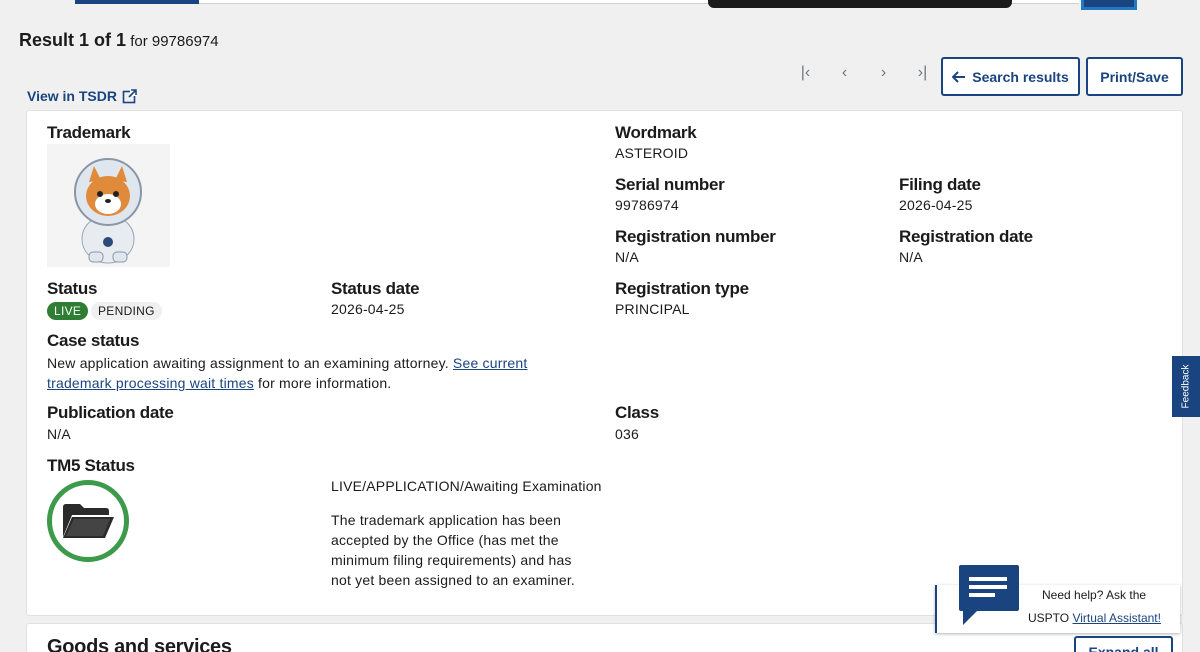 The height and width of the screenshot is (652, 1200). I want to click on search-results-button: Search results, so click(1010, 76).